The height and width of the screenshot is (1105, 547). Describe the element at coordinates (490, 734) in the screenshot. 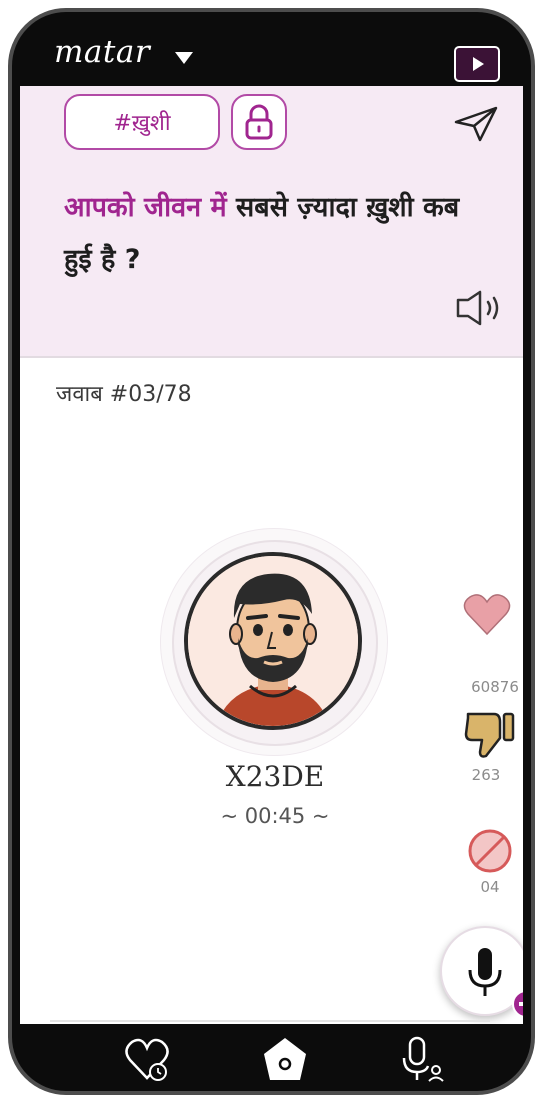

I see `thumbs-down-icon` at that location.